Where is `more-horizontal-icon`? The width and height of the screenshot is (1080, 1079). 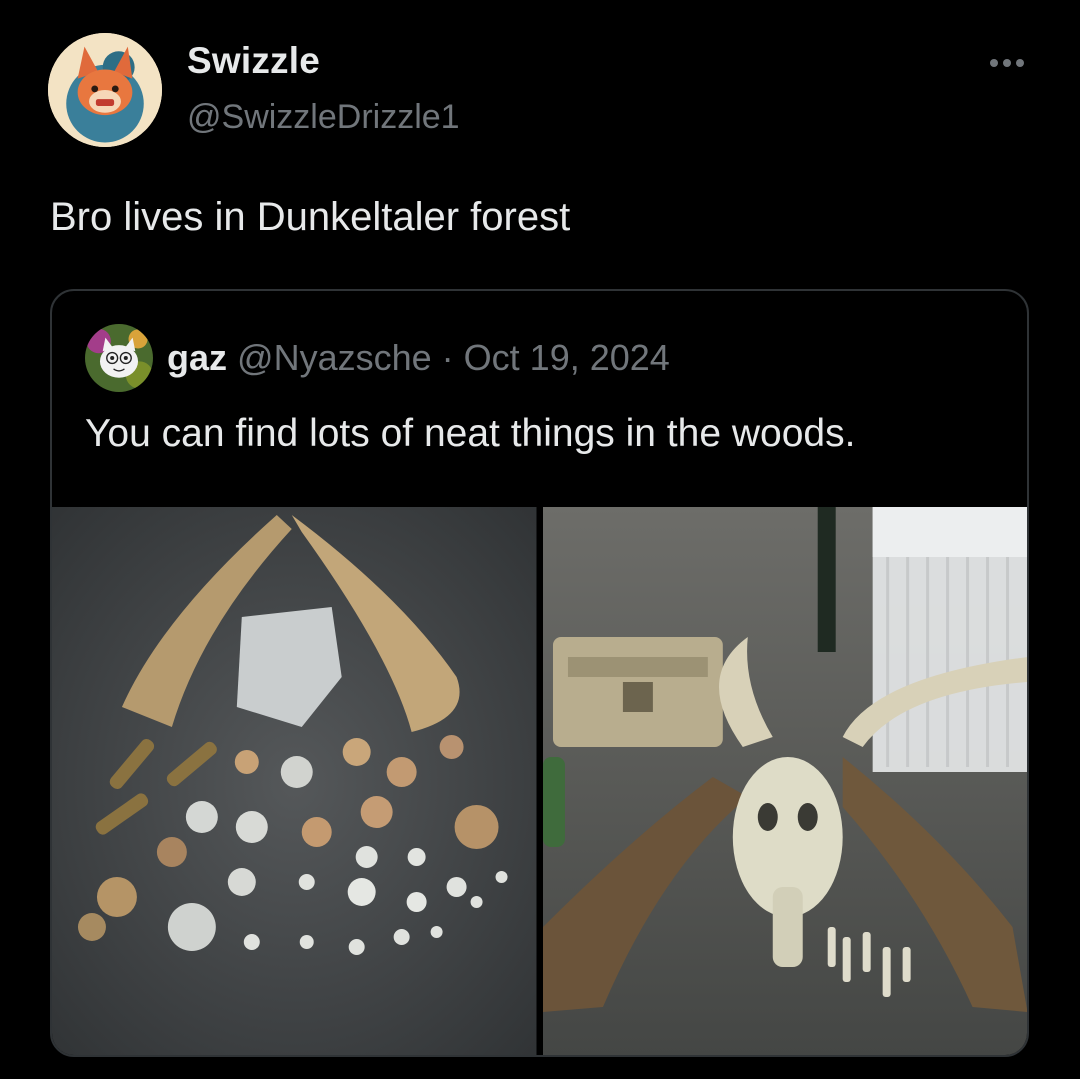
more-horizontal-icon is located at coordinates (994, 63).